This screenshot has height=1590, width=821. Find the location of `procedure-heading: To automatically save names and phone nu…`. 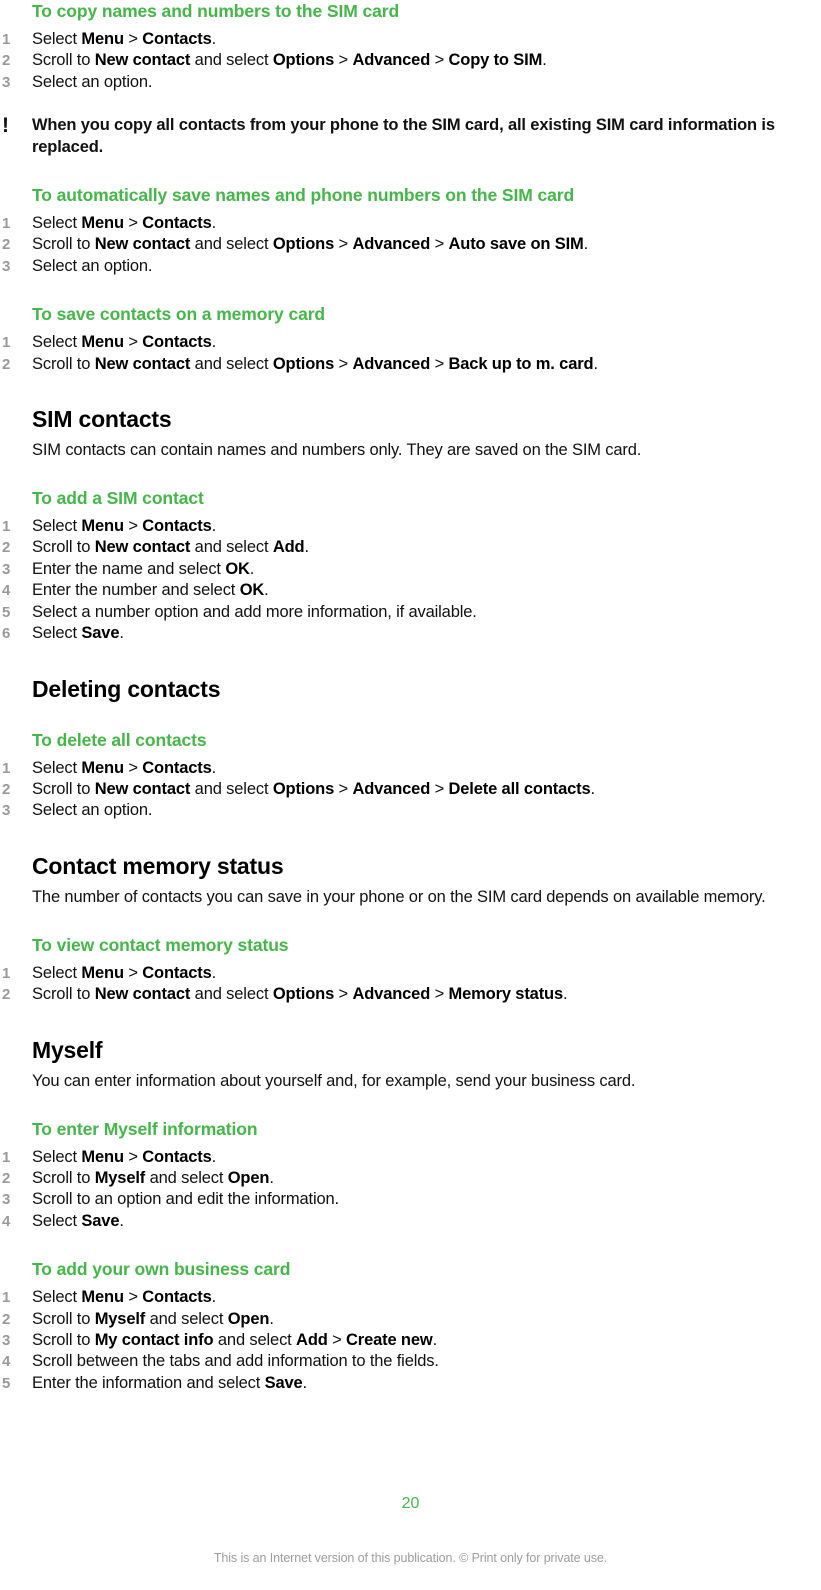

procedure-heading: To automatically save names and phone nu… is located at coordinates (303, 195).